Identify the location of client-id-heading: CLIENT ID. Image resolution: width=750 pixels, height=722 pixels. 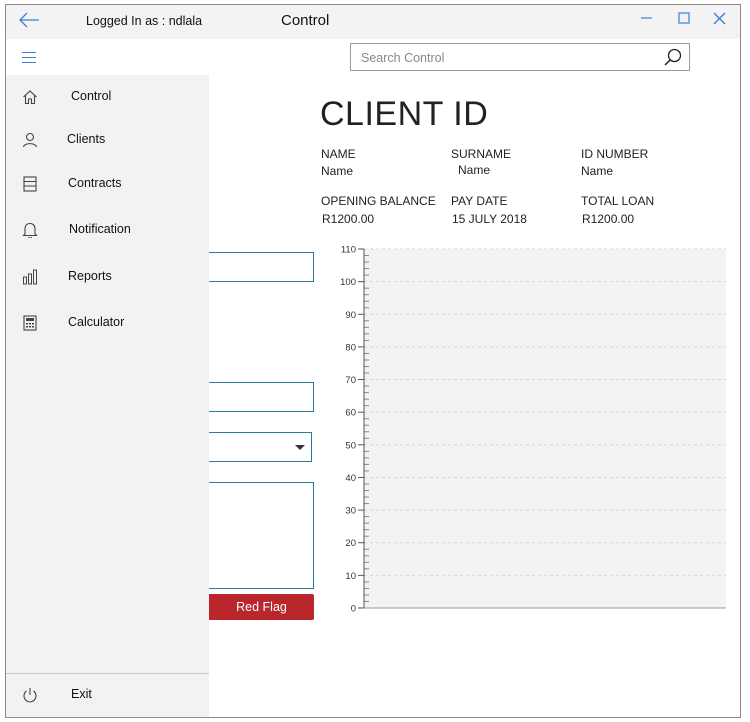
(404, 114).